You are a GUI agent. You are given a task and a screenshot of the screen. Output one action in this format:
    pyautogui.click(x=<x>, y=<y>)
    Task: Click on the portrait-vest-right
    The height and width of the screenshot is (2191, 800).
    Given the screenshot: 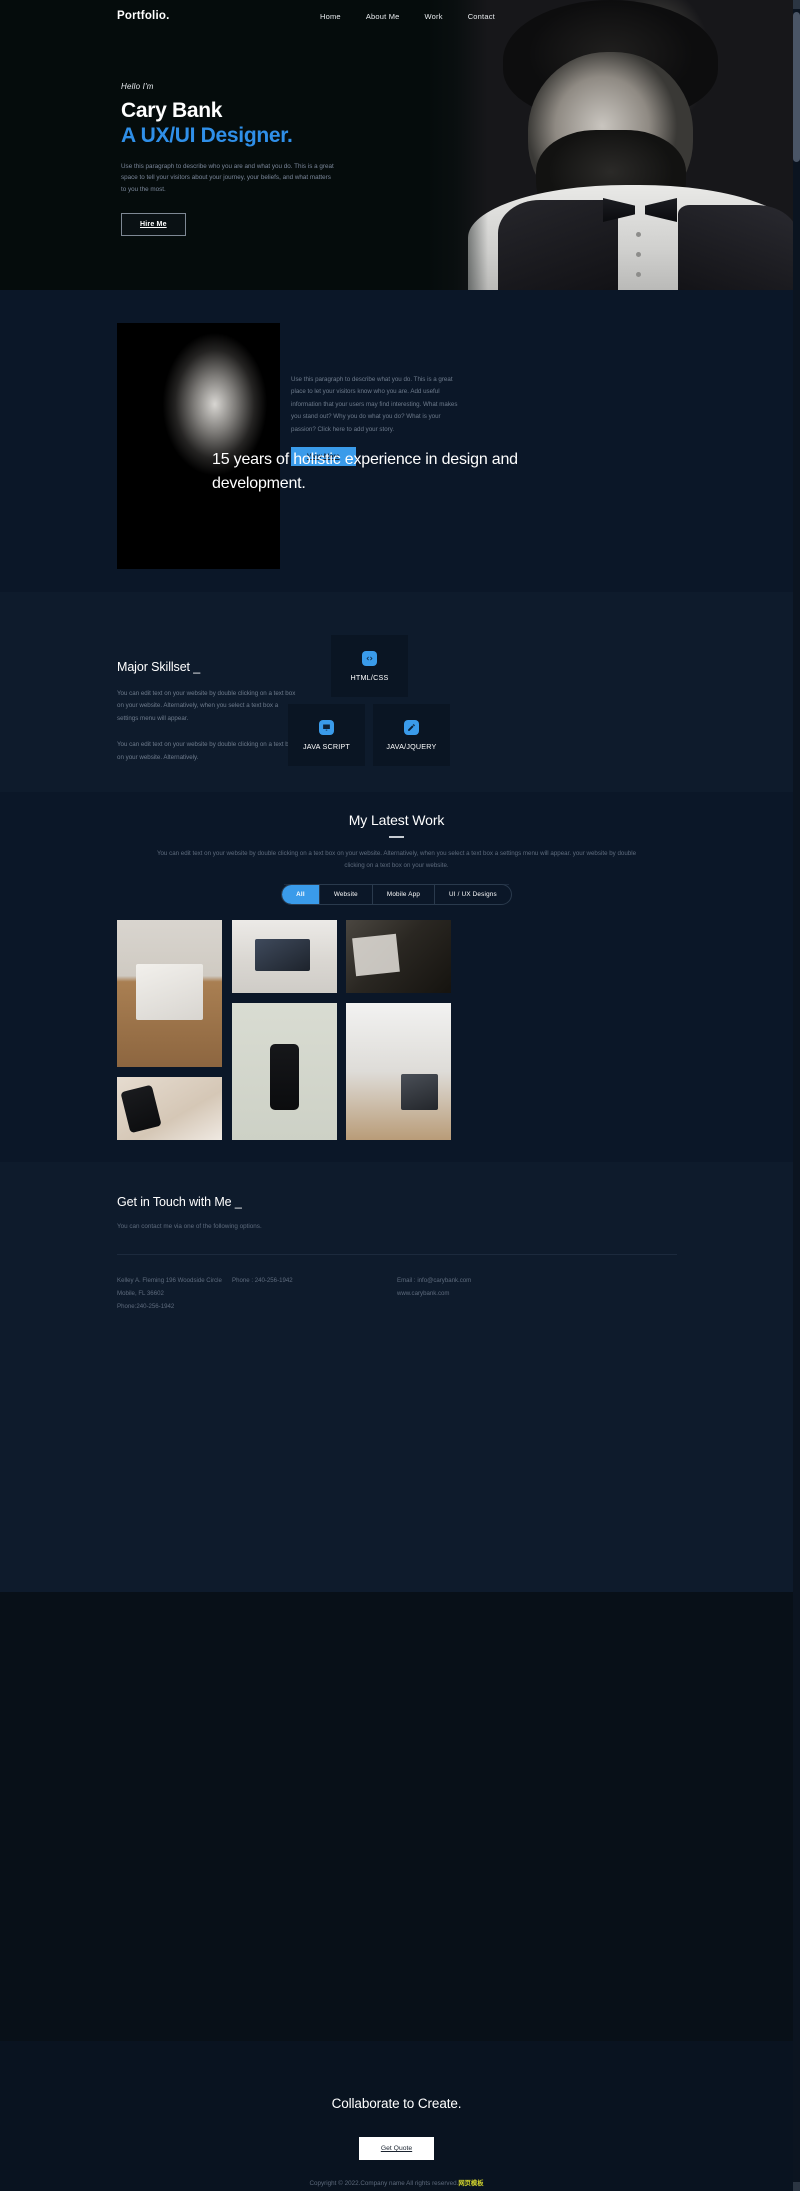 What is the action you would take?
    pyautogui.click(x=735, y=247)
    